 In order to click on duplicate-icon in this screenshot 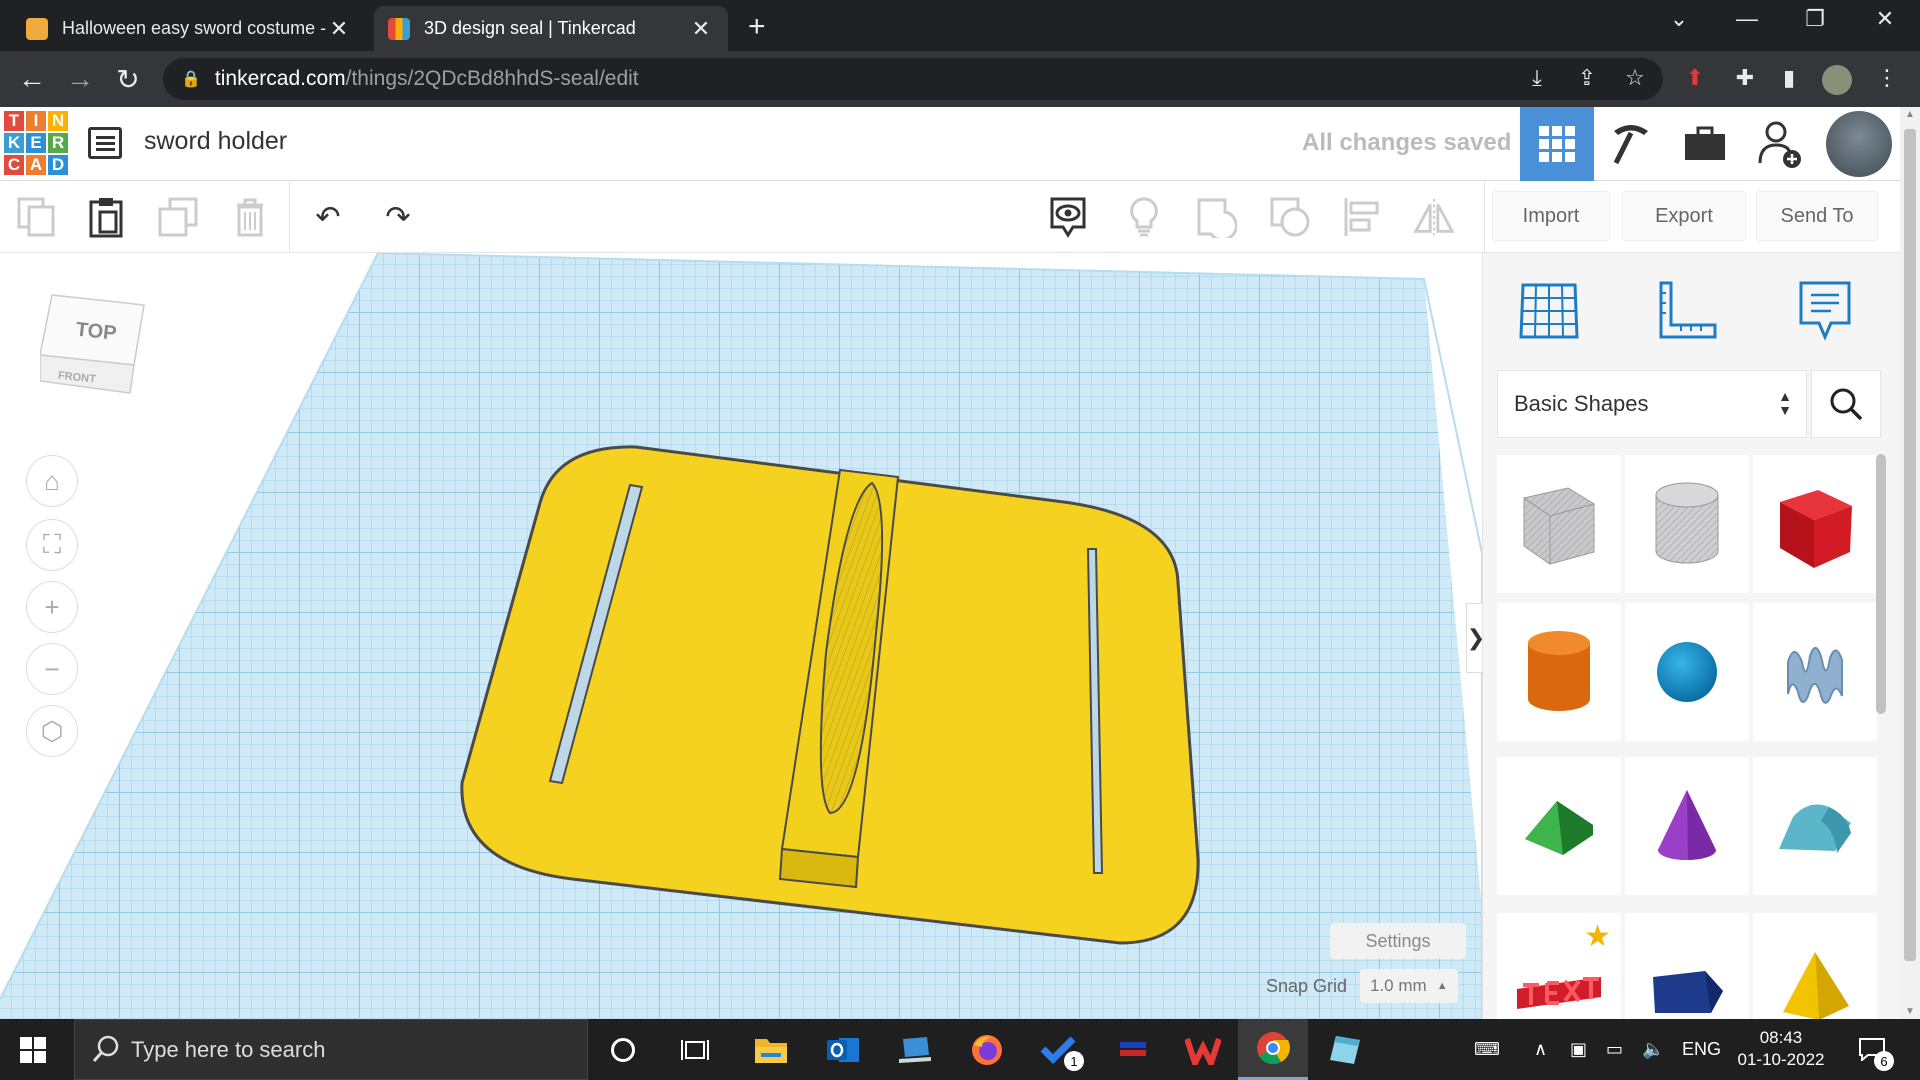, I will do `click(178, 217)`.